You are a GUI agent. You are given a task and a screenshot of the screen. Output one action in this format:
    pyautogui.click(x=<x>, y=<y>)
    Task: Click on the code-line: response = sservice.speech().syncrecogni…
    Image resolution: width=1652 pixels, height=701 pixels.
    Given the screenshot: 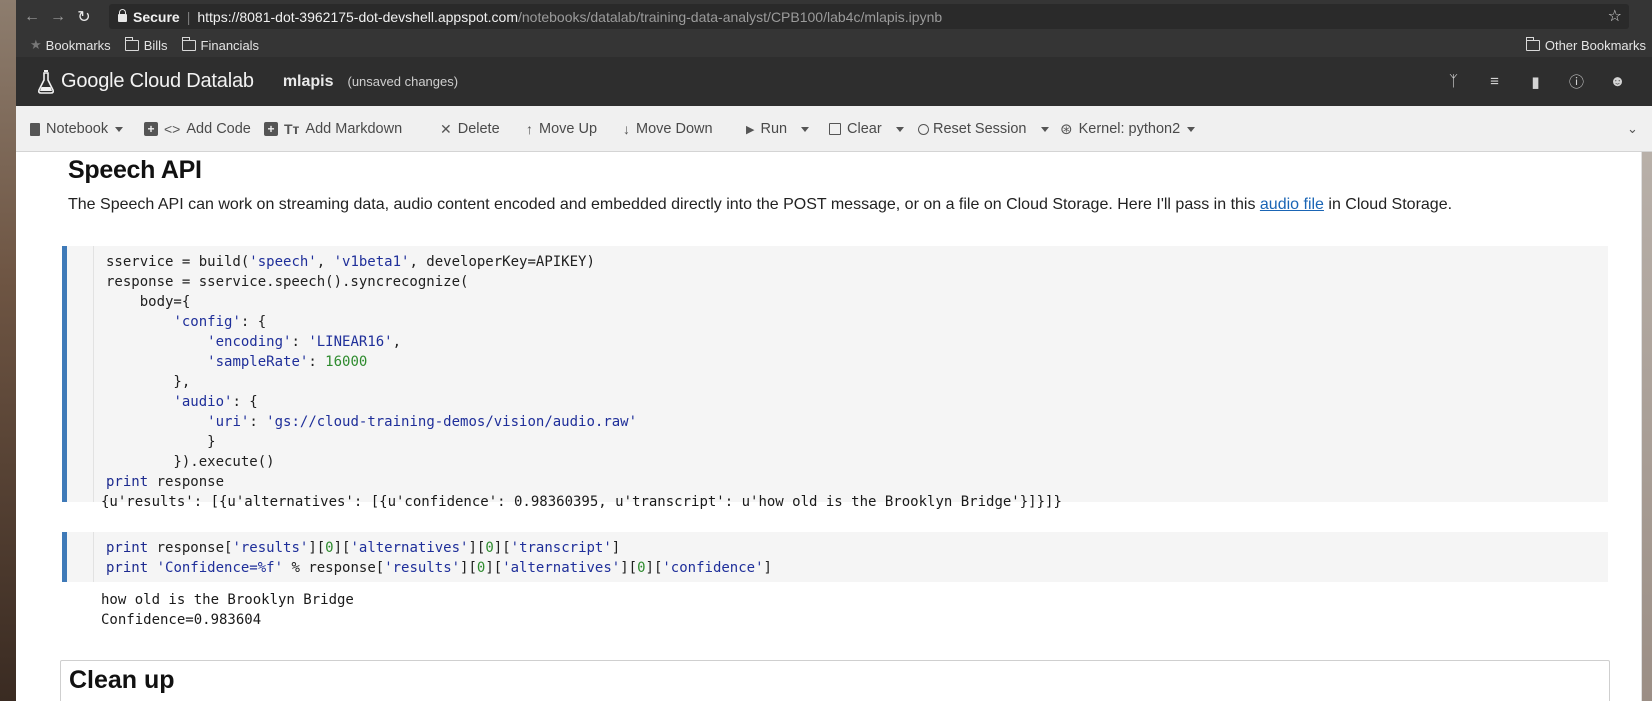 What is the action you would take?
    pyautogui.click(x=287, y=282)
    